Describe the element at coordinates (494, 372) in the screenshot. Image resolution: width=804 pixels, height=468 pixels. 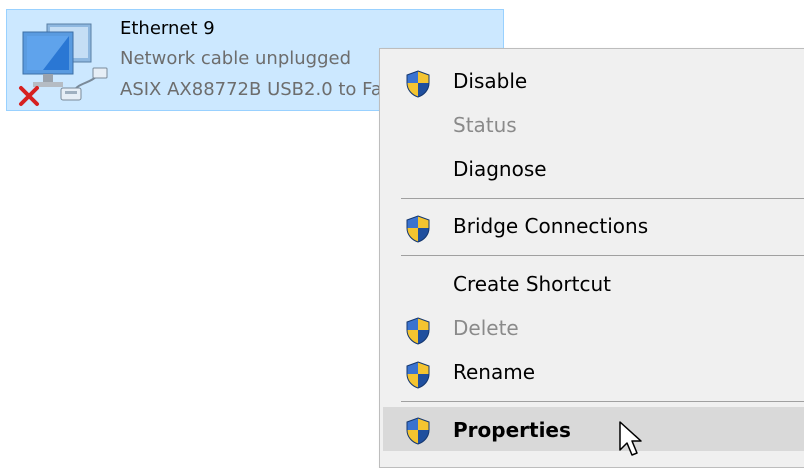
I see `menu-item-label: Rename` at that location.